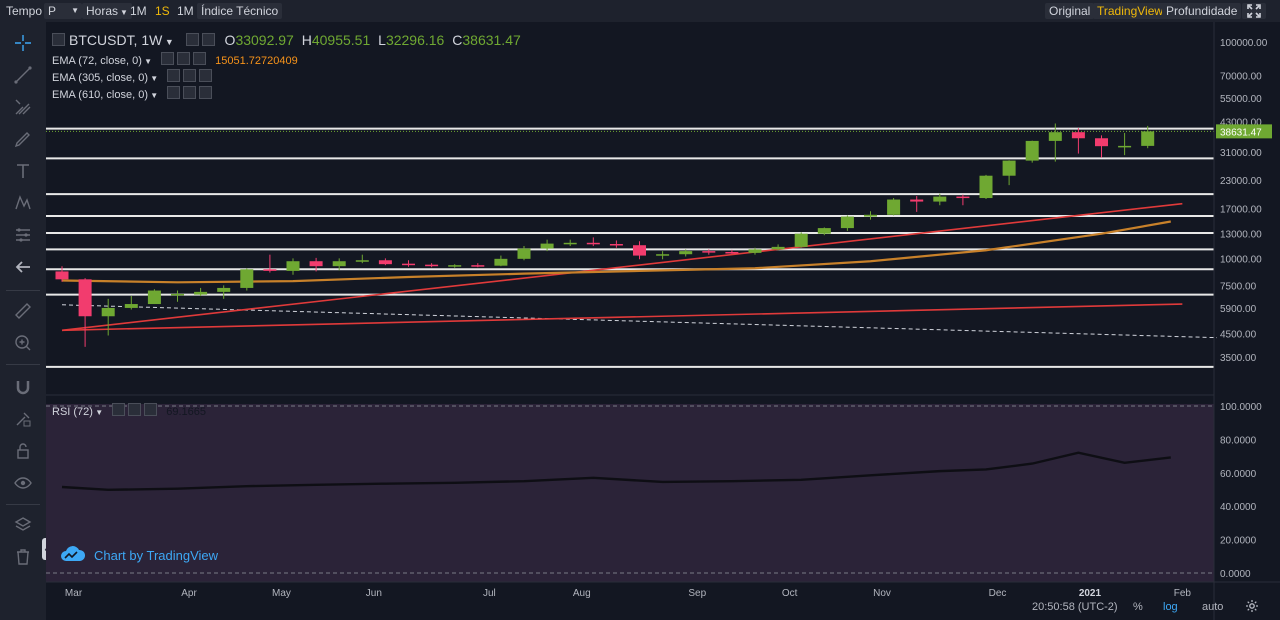  Describe the element at coordinates (1238, 358) in the screenshot. I see `price-tick-label: 3500.00` at that location.